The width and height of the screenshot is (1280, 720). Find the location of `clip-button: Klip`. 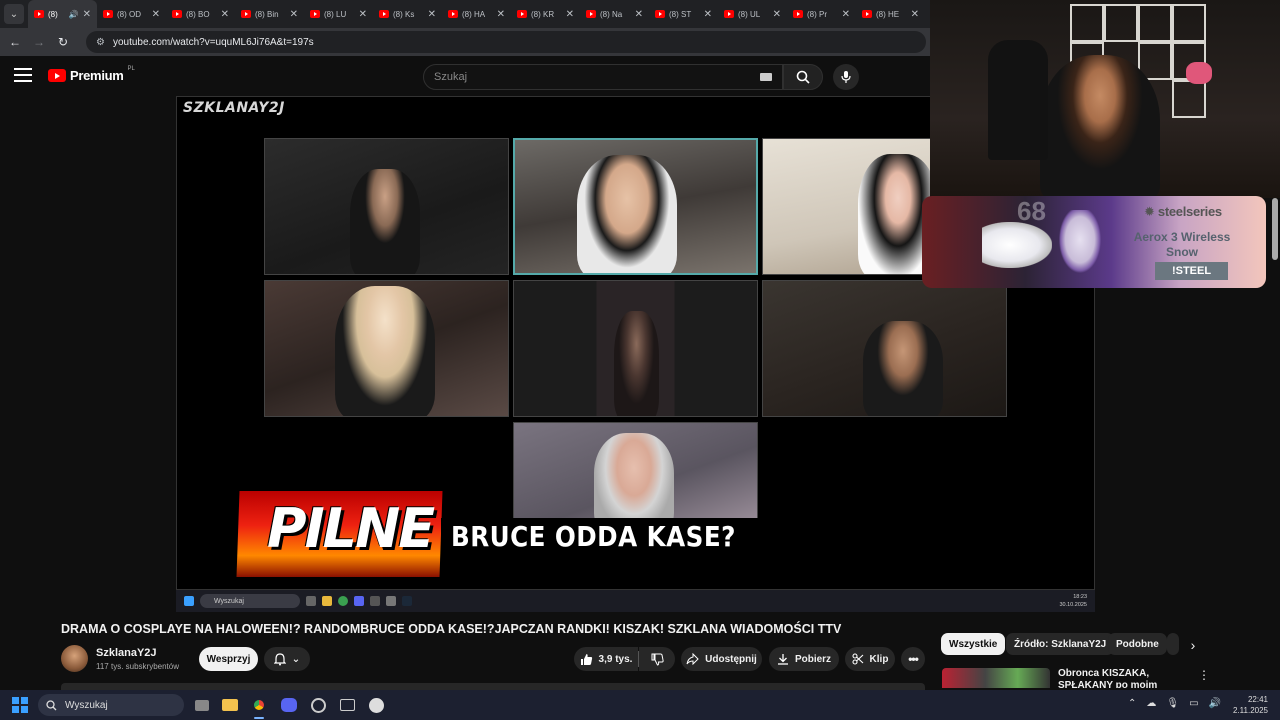

clip-button: Klip is located at coordinates (870, 659).